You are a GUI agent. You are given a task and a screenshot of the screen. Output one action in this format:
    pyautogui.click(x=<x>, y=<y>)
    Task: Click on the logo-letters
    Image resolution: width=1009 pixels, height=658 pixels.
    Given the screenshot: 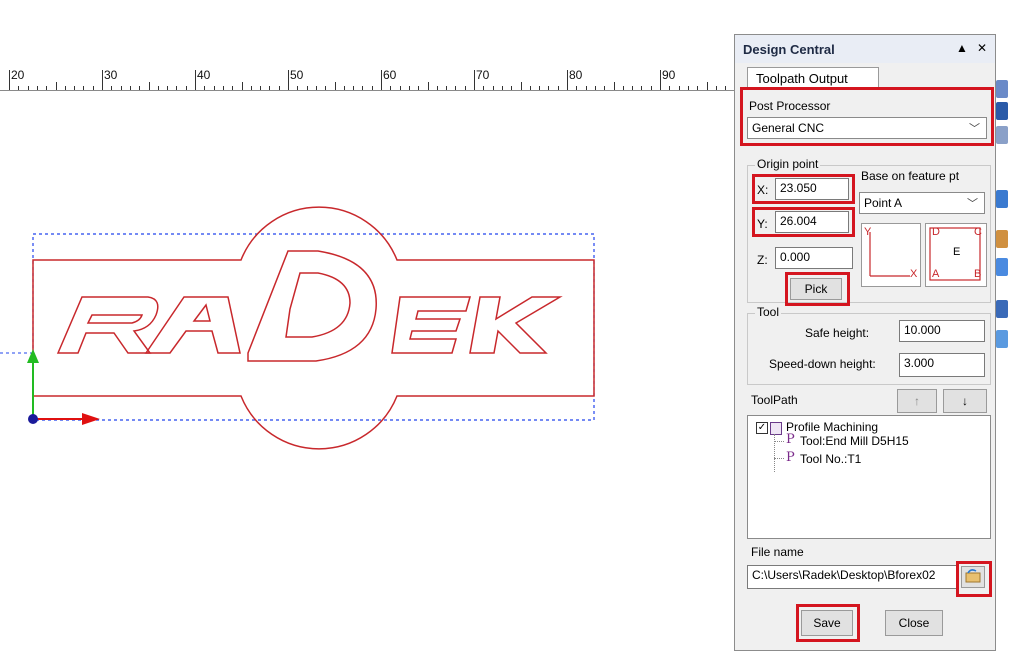 What is the action you would take?
    pyautogui.click(x=309, y=306)
    